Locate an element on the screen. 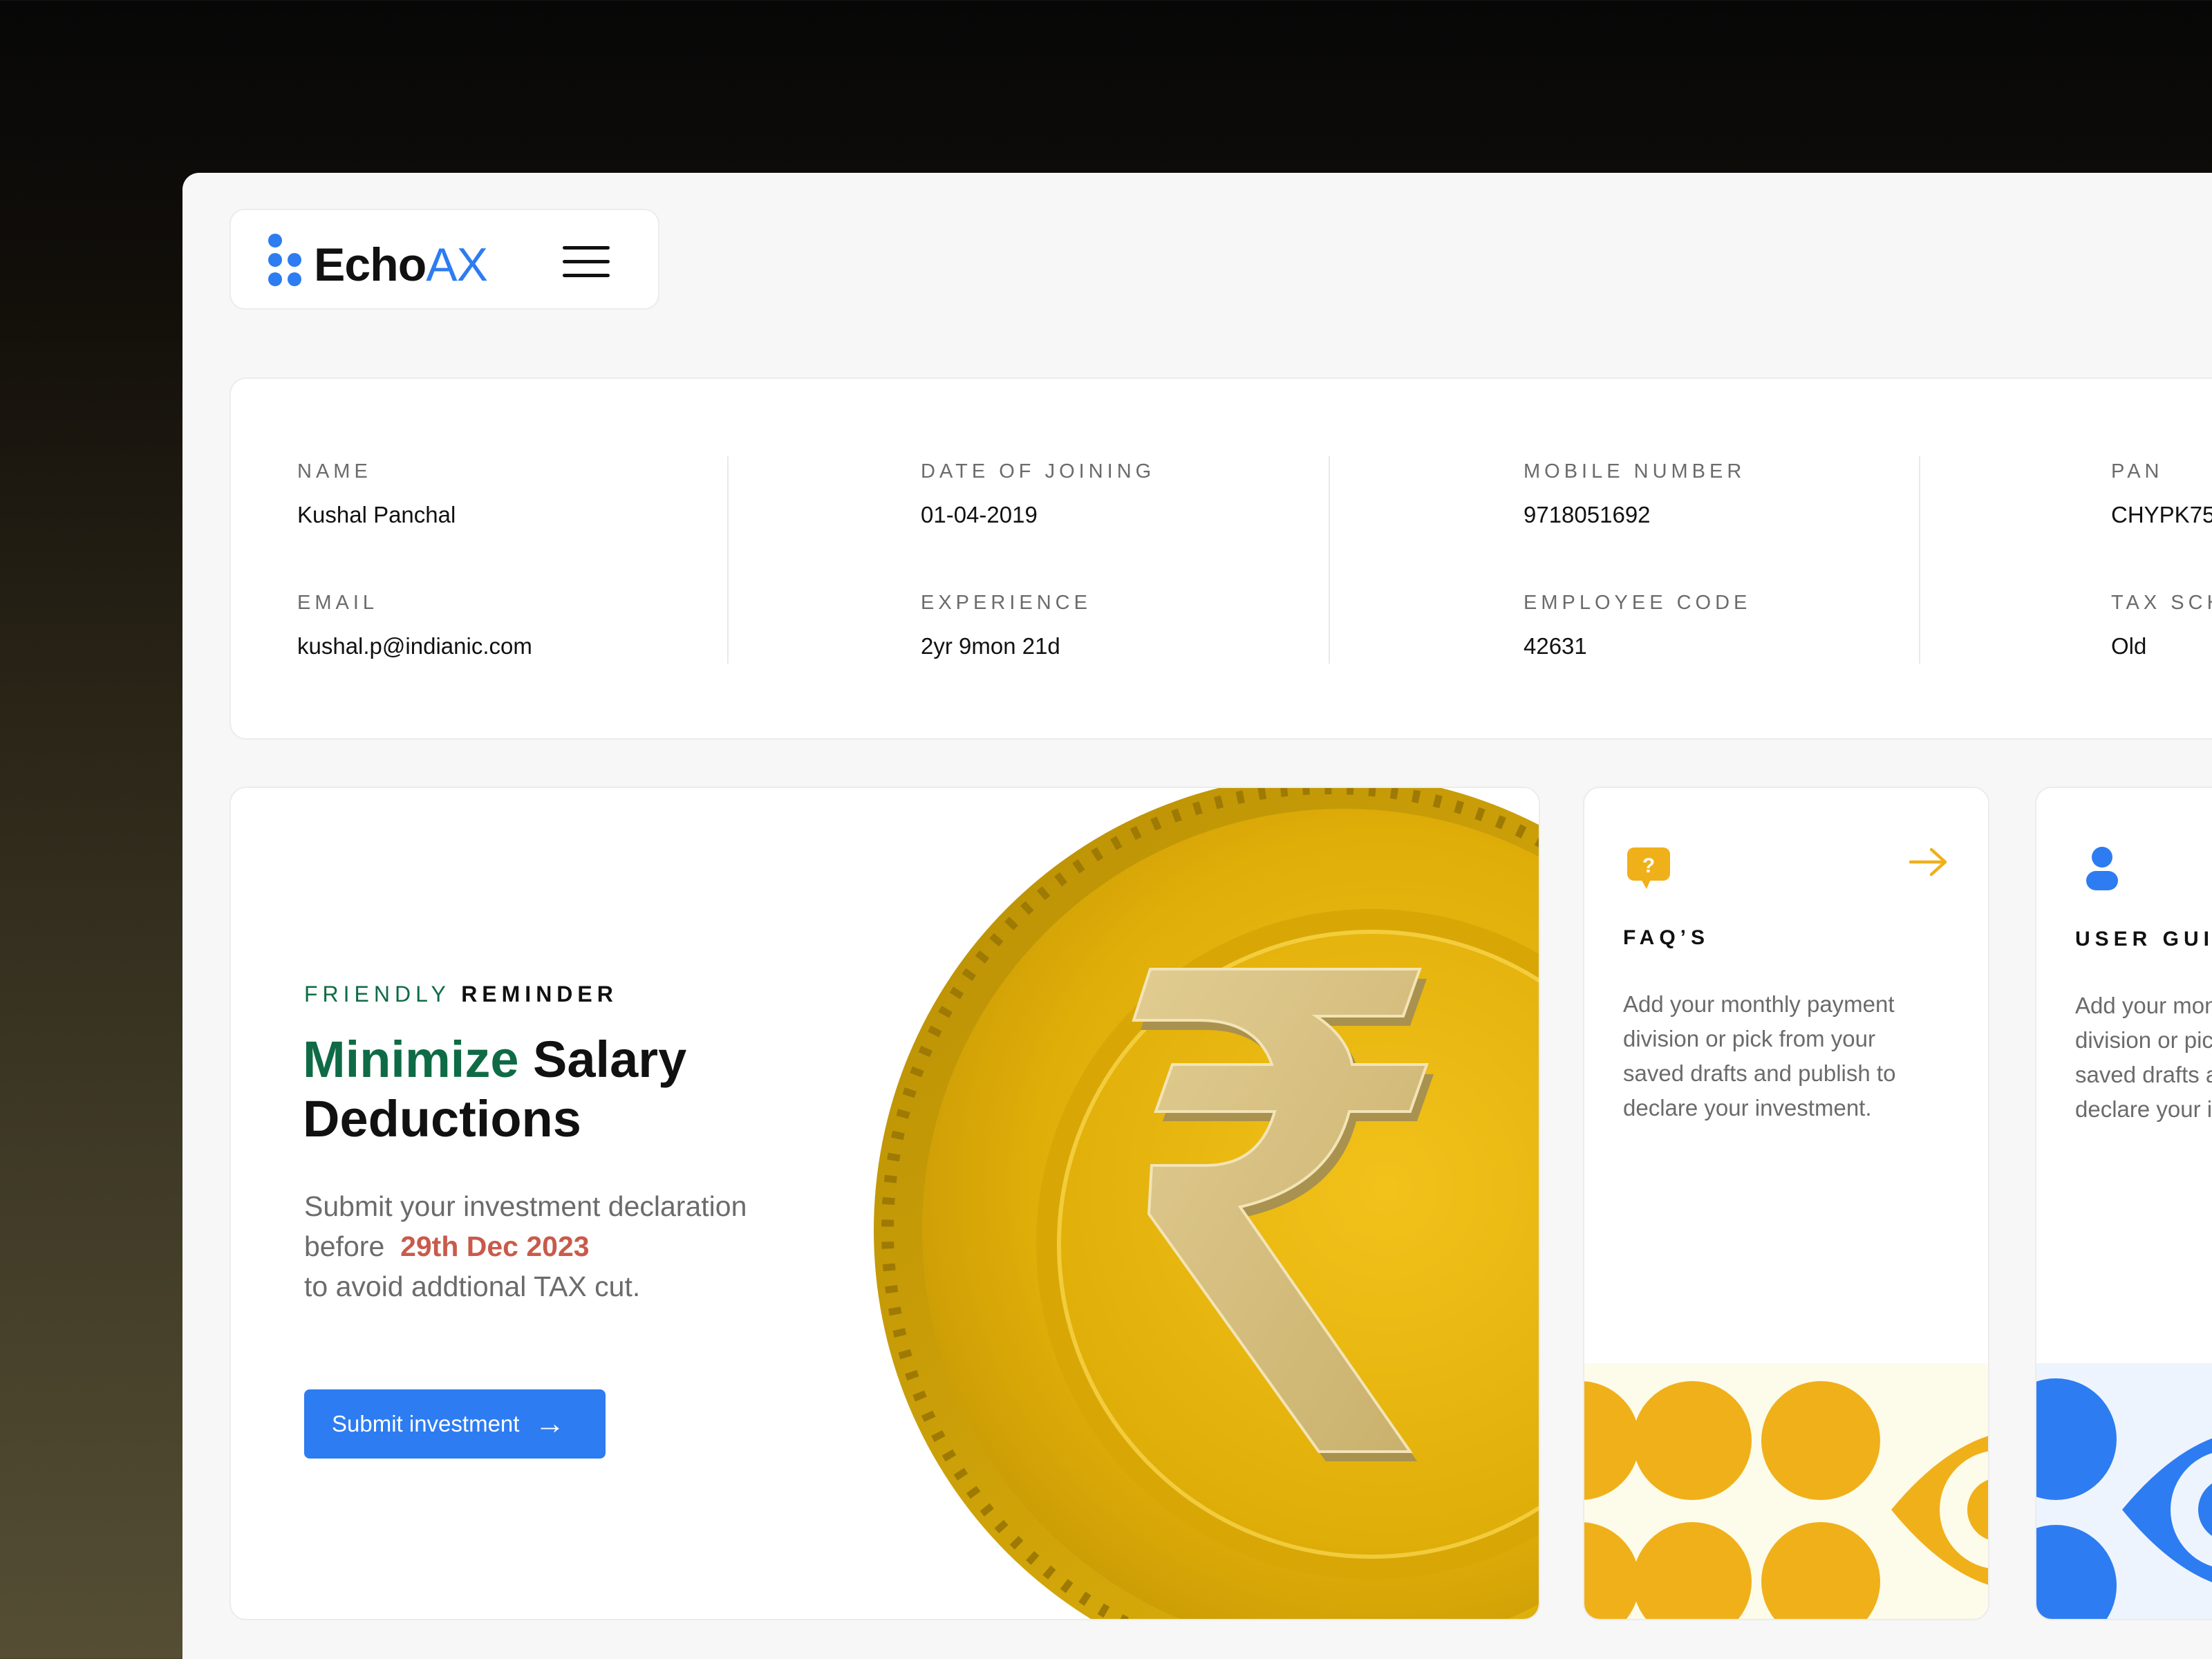 Image resolution: width=2212 pixels, height=1659 pixels. reminder-word-1: FRIENDLY is located at coordinates (378, 994).